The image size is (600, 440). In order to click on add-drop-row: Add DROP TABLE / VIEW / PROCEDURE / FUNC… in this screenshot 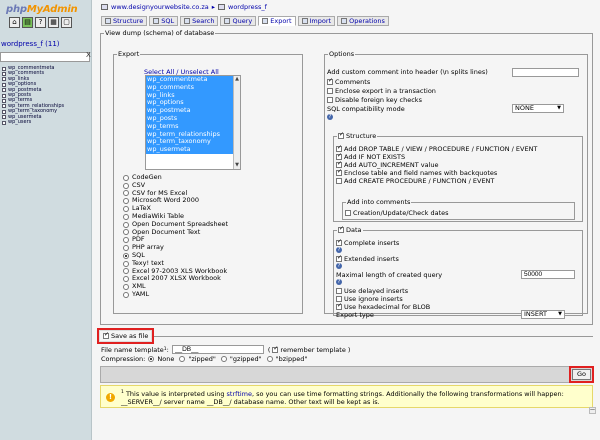, I will do `click(436, 148)`.